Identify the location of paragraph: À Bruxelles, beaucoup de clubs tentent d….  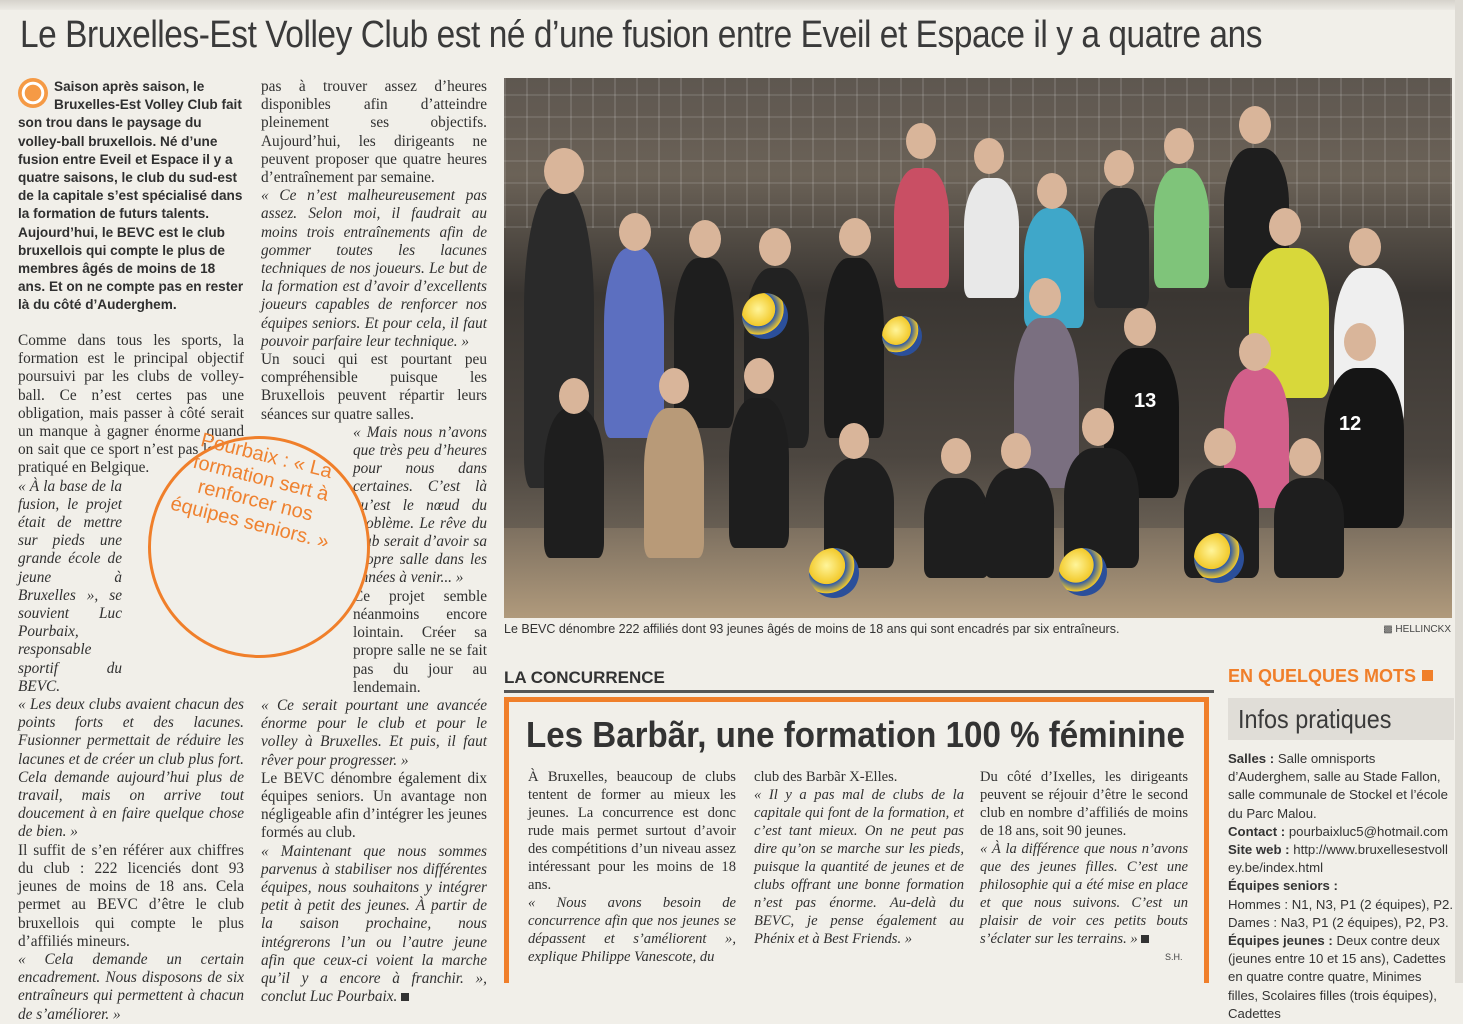
(632, 831).